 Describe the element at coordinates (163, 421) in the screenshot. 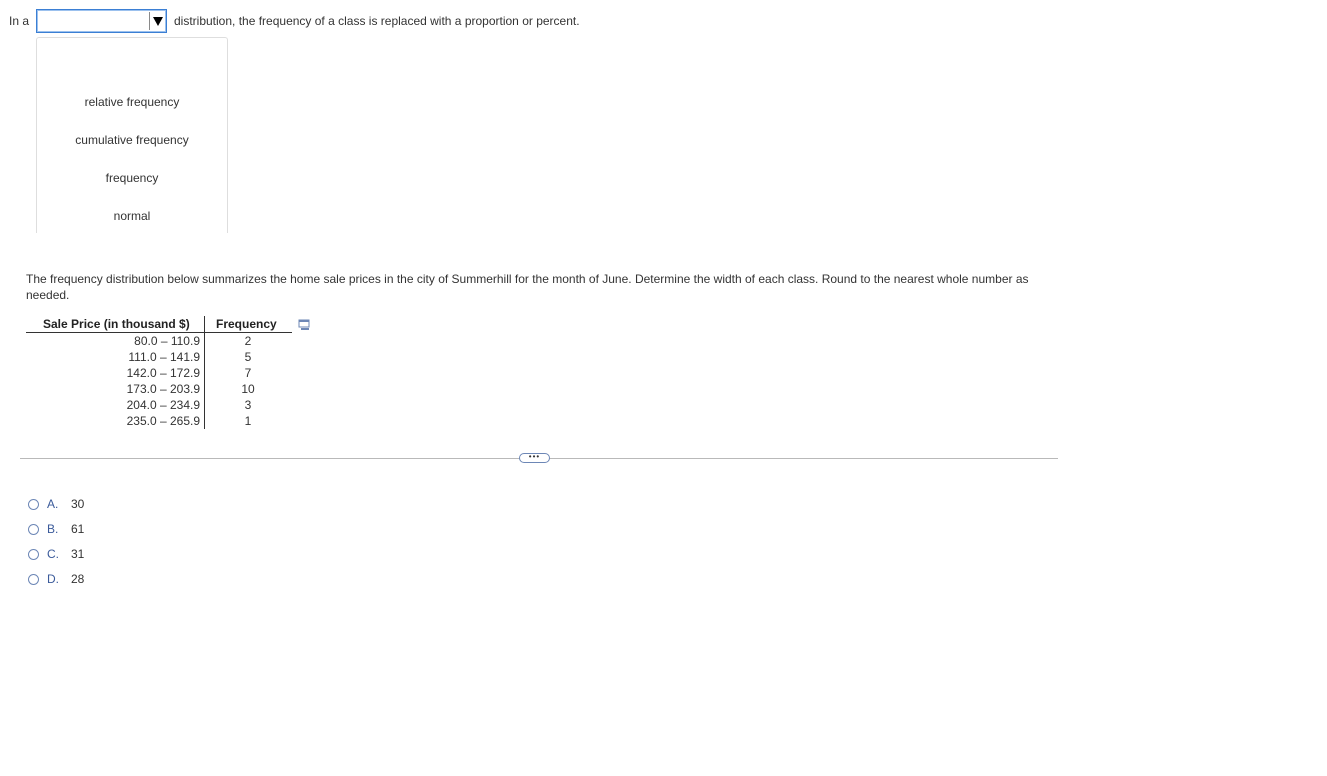

I see `table-row-class: 235.0 – 265.9` at that location.